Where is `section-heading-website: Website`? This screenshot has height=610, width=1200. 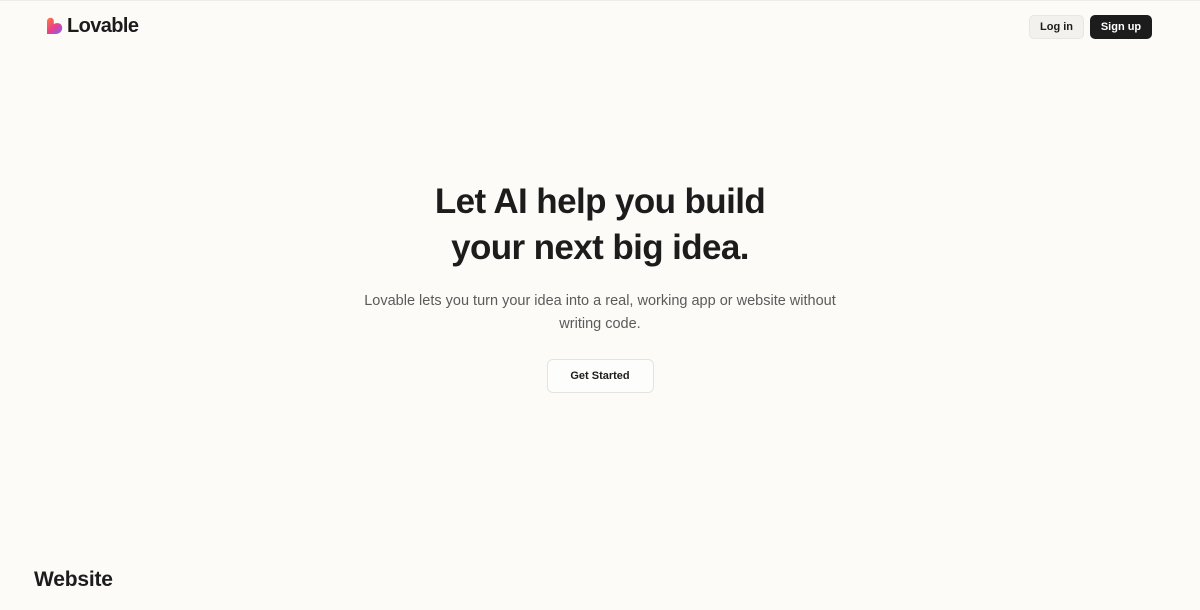
section-heading-website: Website is located at coordinates (73, 579).